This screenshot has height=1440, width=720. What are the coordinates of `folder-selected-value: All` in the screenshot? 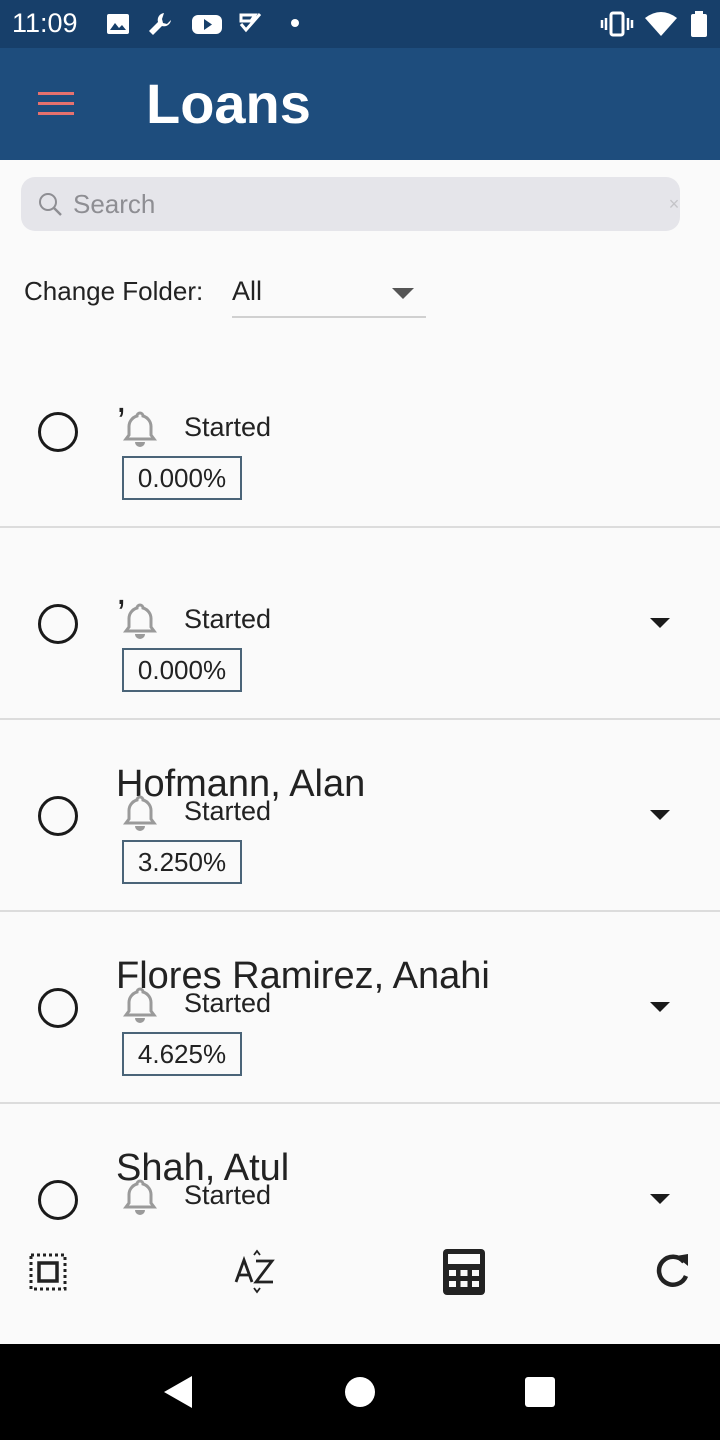 It's located at (247, 291).